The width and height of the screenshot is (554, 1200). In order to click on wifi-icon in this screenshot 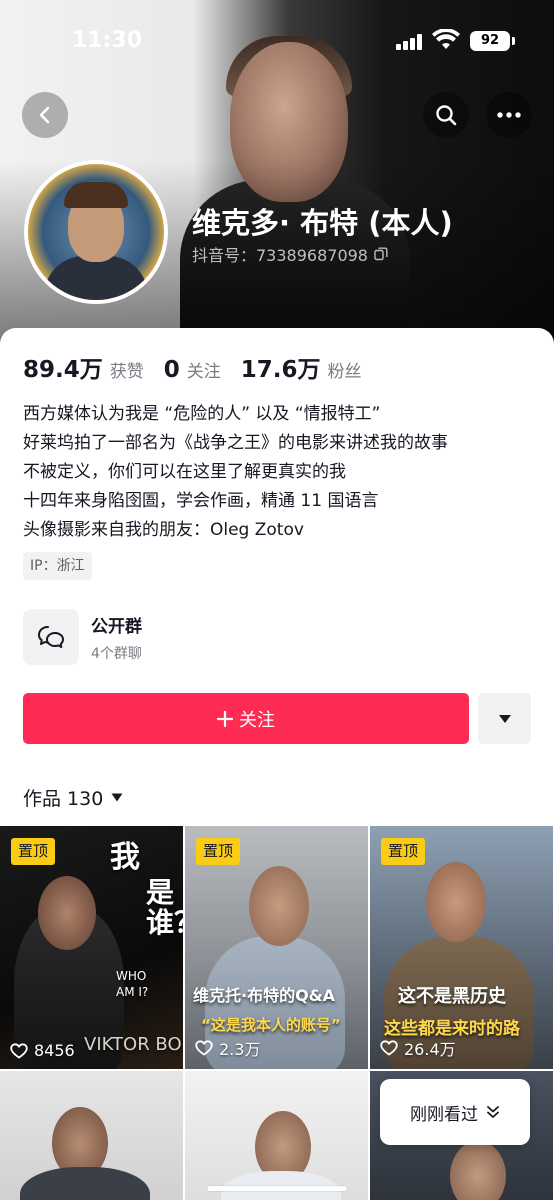, I will do `click(446, 39)`.